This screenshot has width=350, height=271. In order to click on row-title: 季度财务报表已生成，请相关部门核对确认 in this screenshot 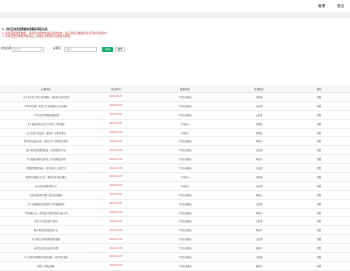, I will do `click(46, 177)`.